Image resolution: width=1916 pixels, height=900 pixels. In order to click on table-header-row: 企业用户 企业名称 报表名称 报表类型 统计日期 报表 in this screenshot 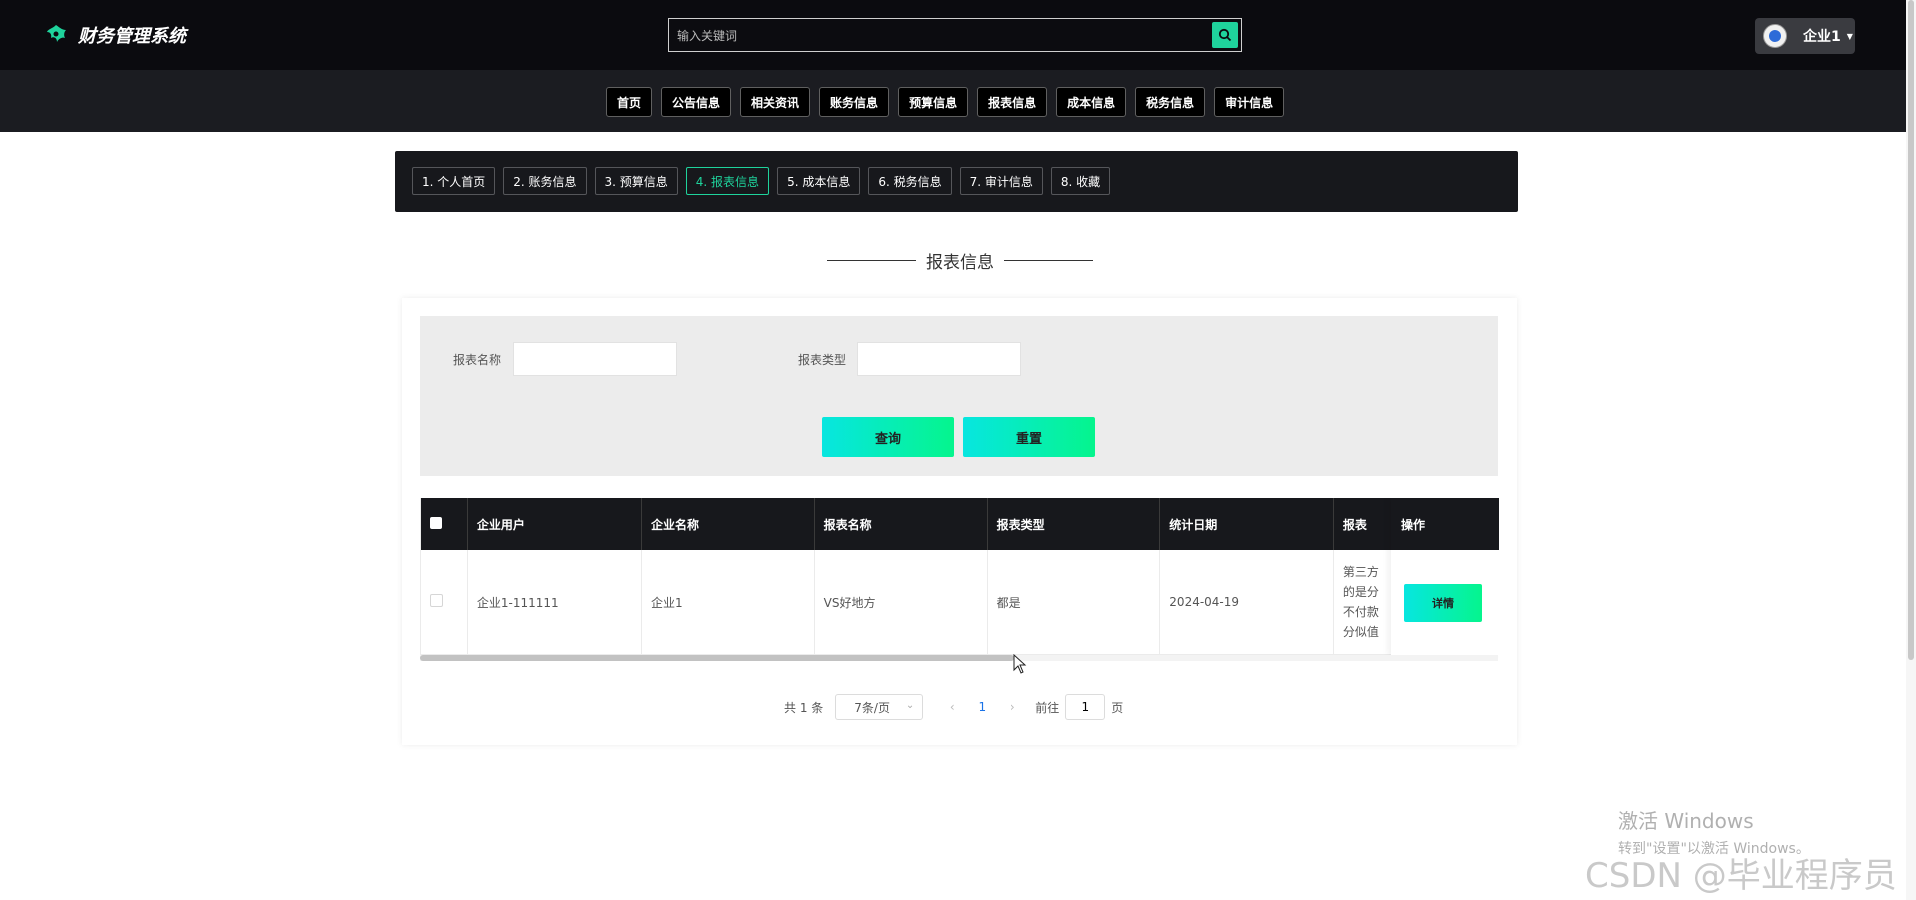, I will do `click(960, 524)`.